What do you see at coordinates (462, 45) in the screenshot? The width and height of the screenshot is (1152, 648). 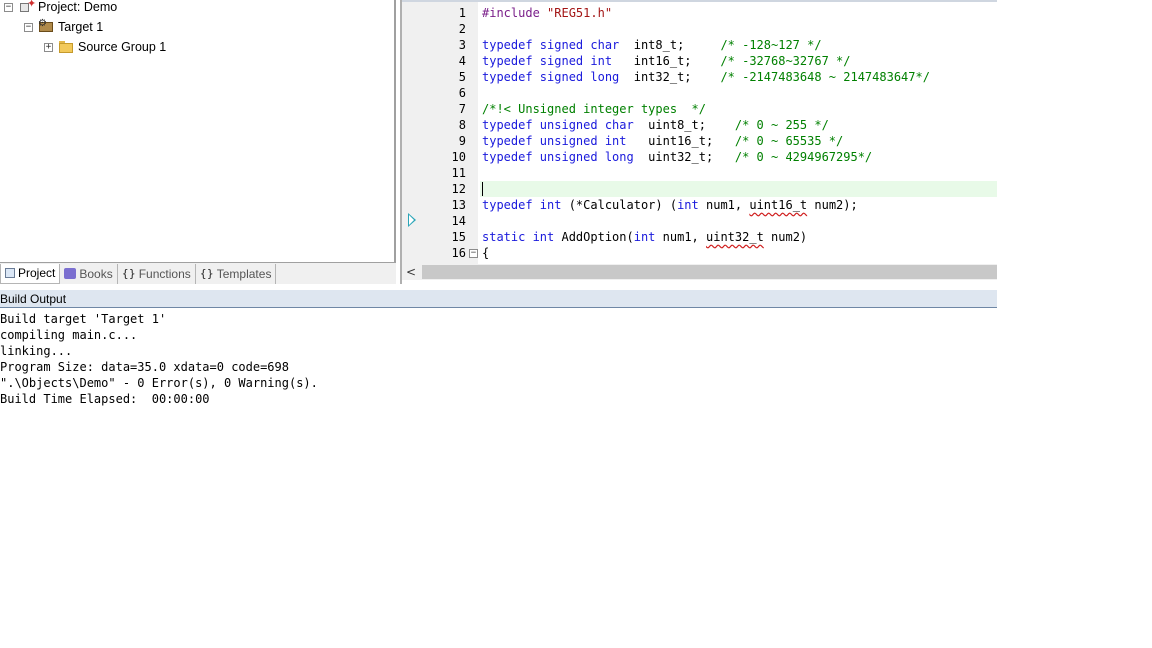 I see `line-number: 3` at bounding box center [462, 45].